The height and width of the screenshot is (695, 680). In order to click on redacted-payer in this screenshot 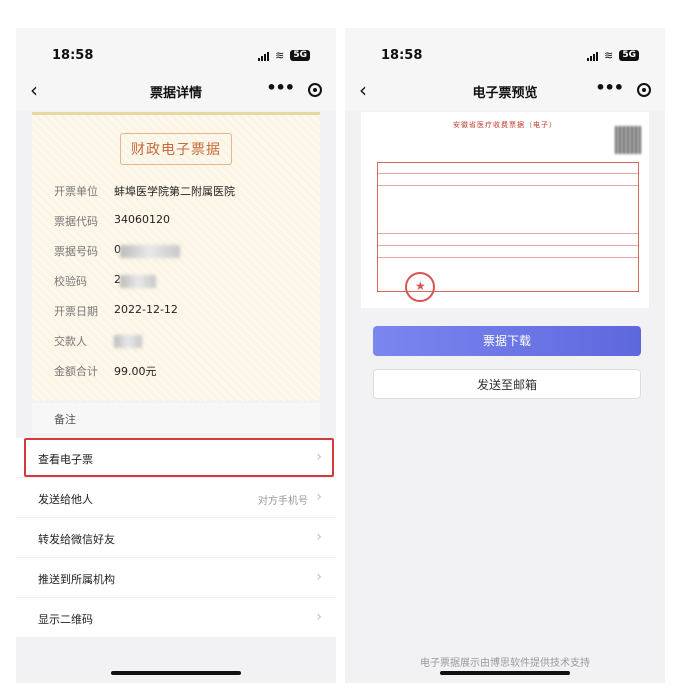, I will do `click(128, 341)`.